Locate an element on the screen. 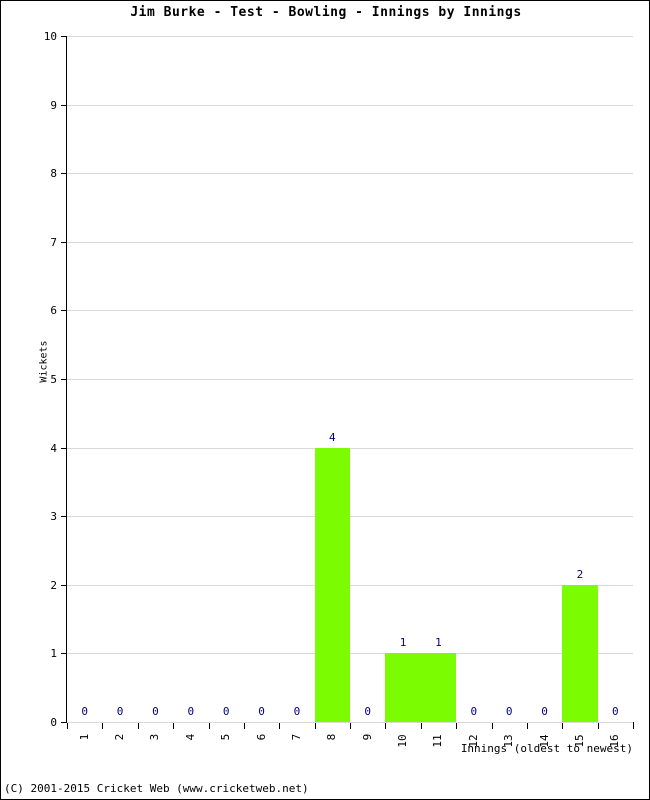 This screenshot has height=800, width=650. bar-value-label: 4 is located at coordinates (332, 437).